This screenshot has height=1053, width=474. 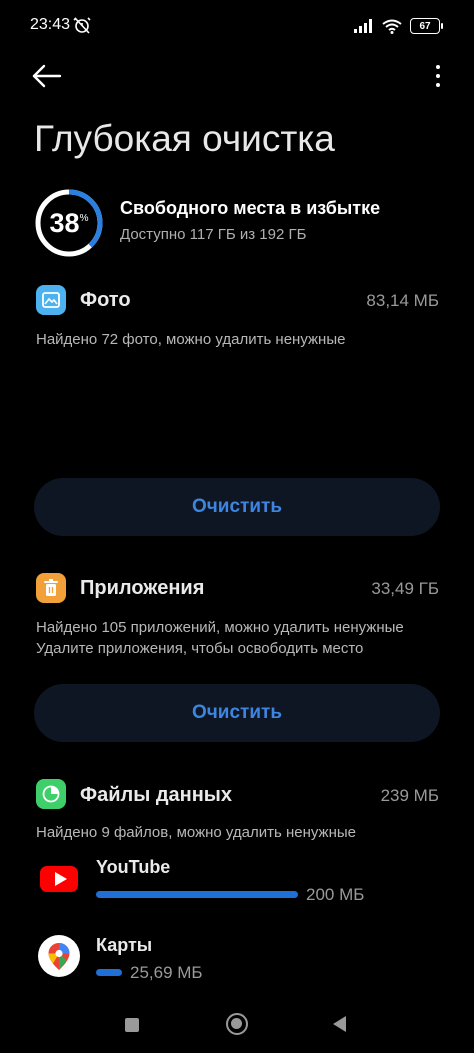 What do you see at coordinates (156, 795) in the screenshot?
I see `data-files-title: Файлы данных` at bounding box center [156, 795].